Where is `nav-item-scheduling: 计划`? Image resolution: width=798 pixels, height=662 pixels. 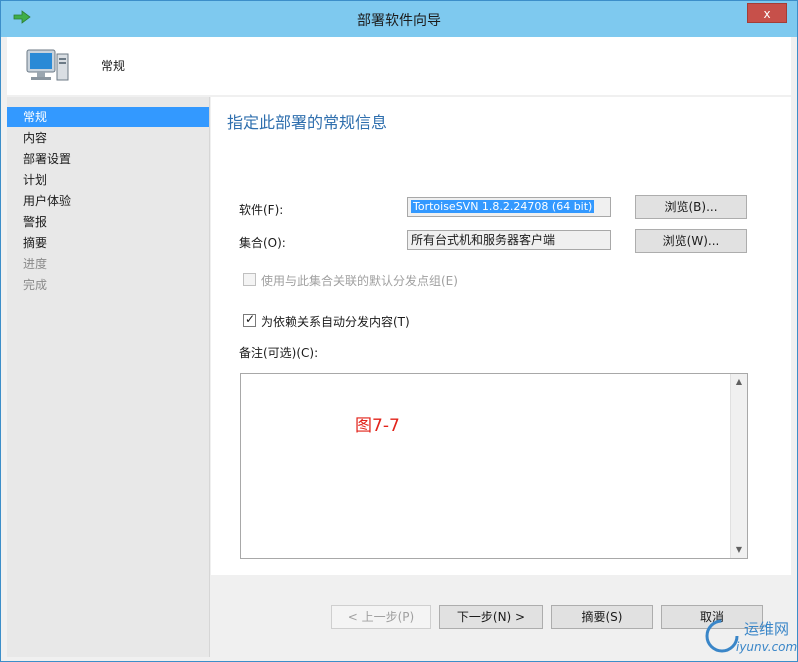 nav-item-scheduling: 计划 is located at coordinates (108, 180).